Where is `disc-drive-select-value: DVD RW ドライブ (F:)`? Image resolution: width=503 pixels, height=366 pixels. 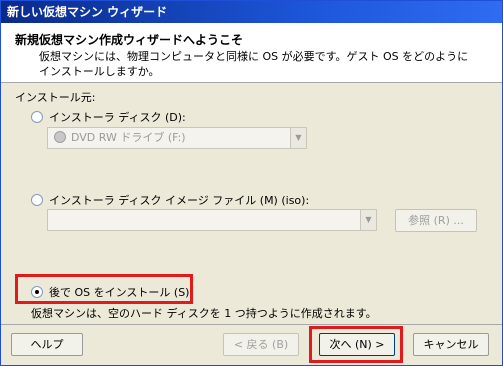
disc-drive-select-value: DVD RW ドライブ (F:) is located at coordinates (128, 137).